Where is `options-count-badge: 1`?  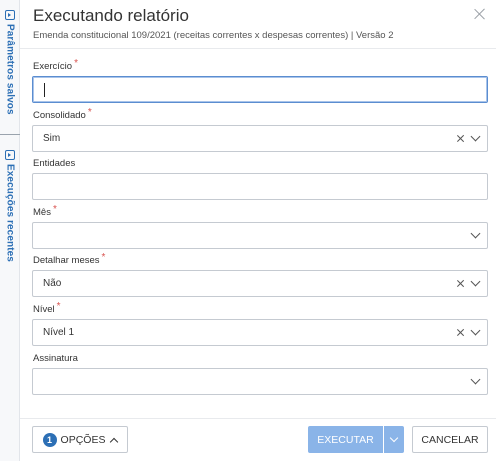 options-count-badge: 1 is located at coordinates (49, 439).